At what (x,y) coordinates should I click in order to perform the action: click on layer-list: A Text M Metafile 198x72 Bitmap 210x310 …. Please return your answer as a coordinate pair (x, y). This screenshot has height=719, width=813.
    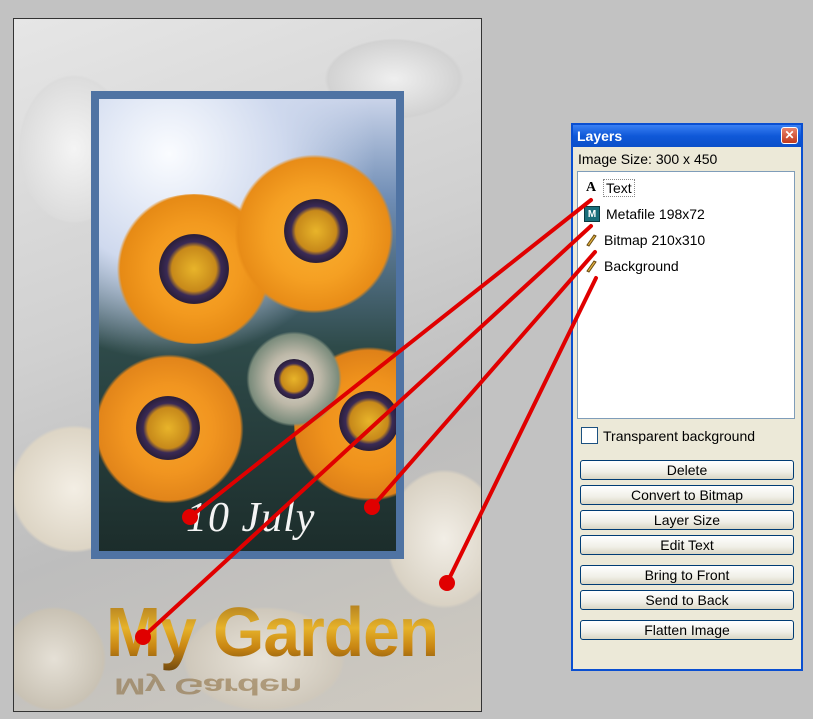
    Looking at the image, I should click on (686, 295).